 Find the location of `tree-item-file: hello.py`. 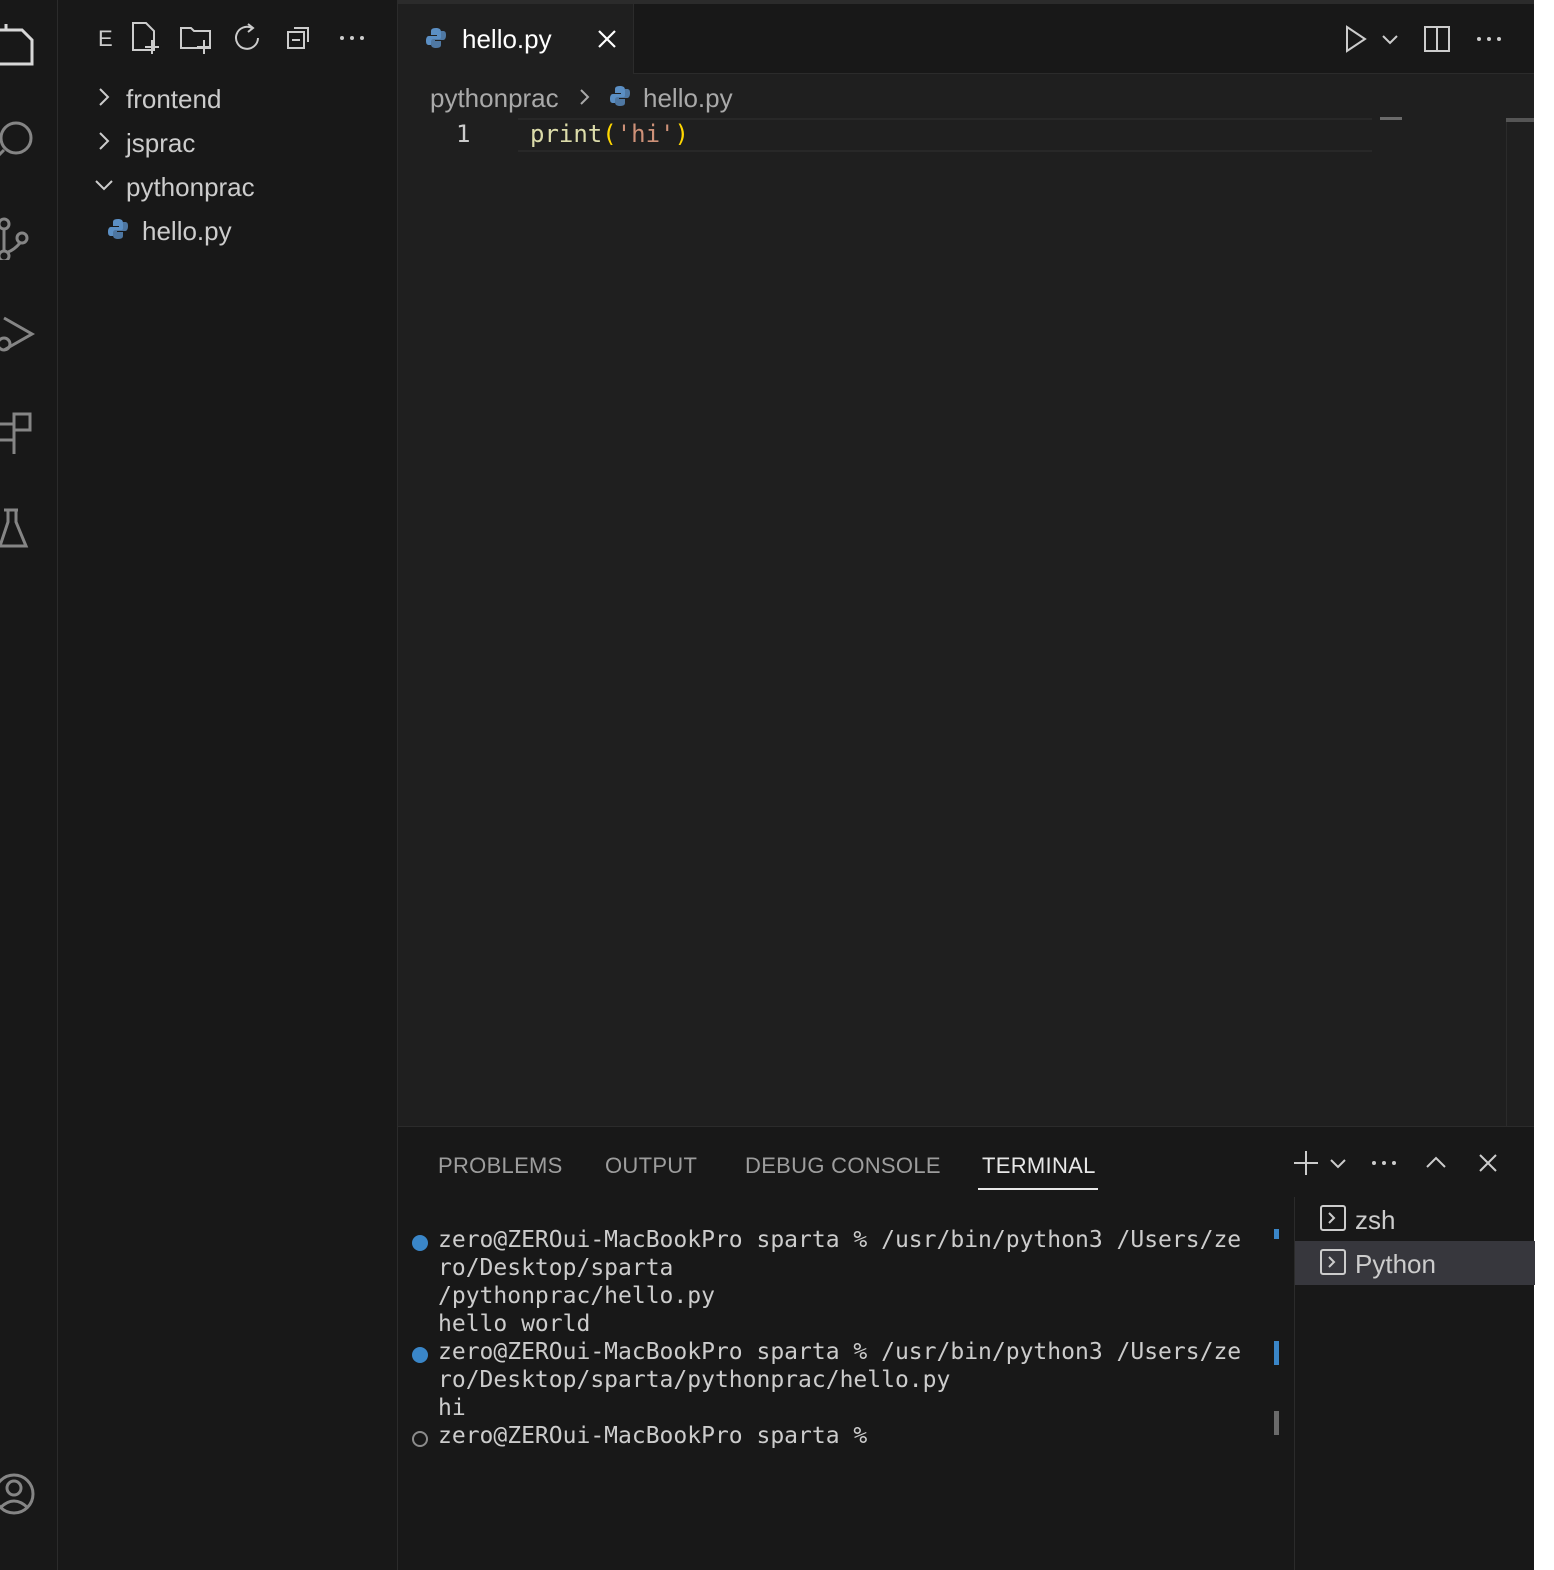

tree-item-file: hello.py is located at coordinates (228, 229).